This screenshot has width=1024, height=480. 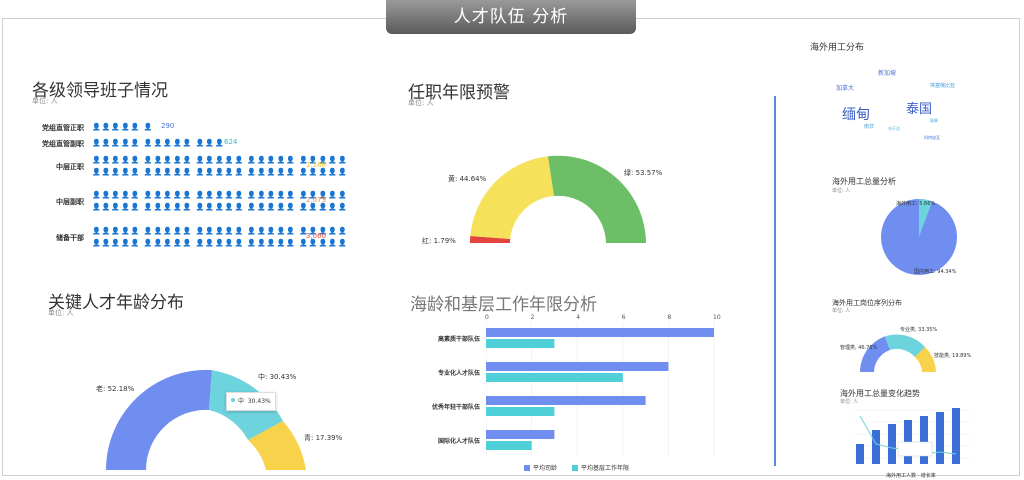 What do you see at coordinates (558, 199) in the screenshot?
I see `tenure-gauge` at bounding box center [558, 199].